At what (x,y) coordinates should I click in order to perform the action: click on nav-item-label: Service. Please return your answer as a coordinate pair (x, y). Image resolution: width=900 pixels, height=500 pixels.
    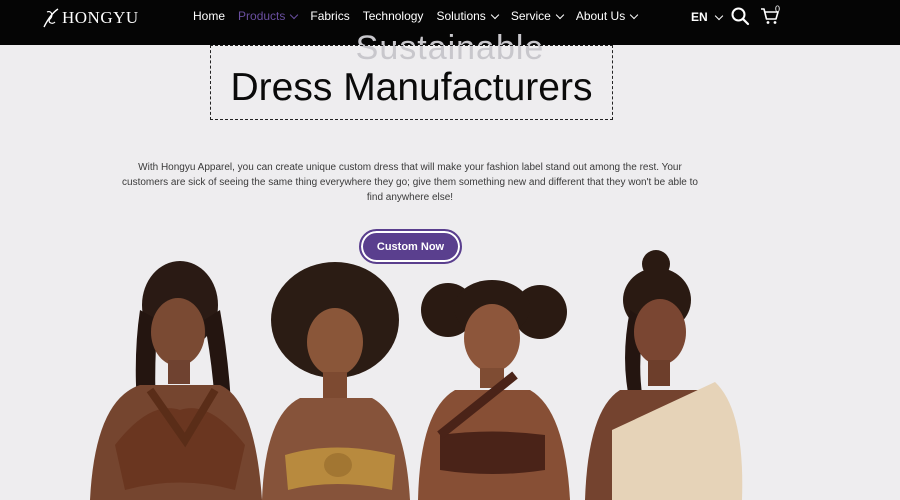
    Looking at the image, I should click on (530, 16).